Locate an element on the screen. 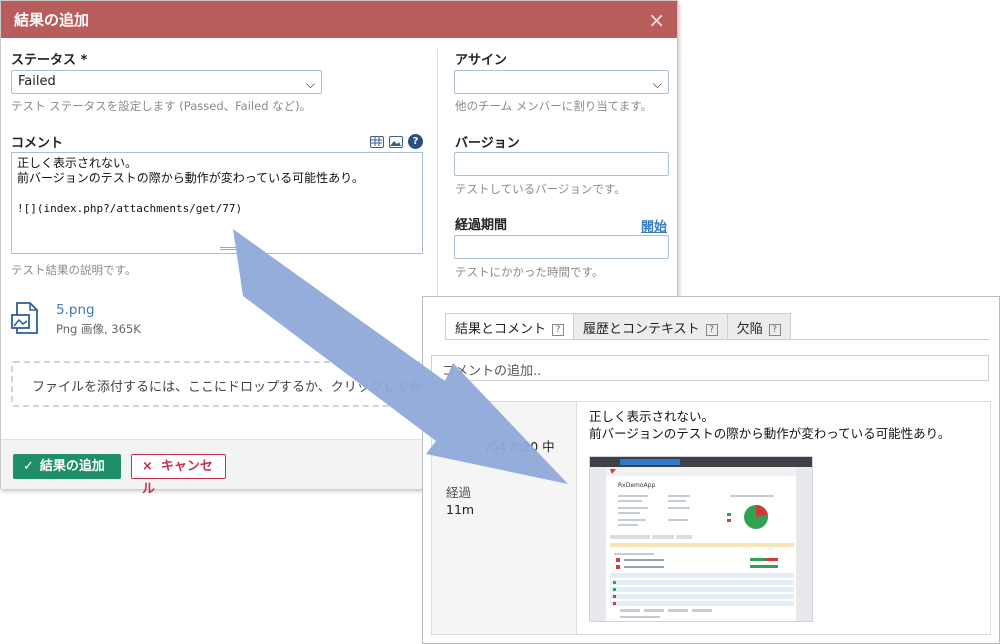 The width and height of the screenshot is (1000, 644). assign-label: アサイン is located at coordinates (481, 60).